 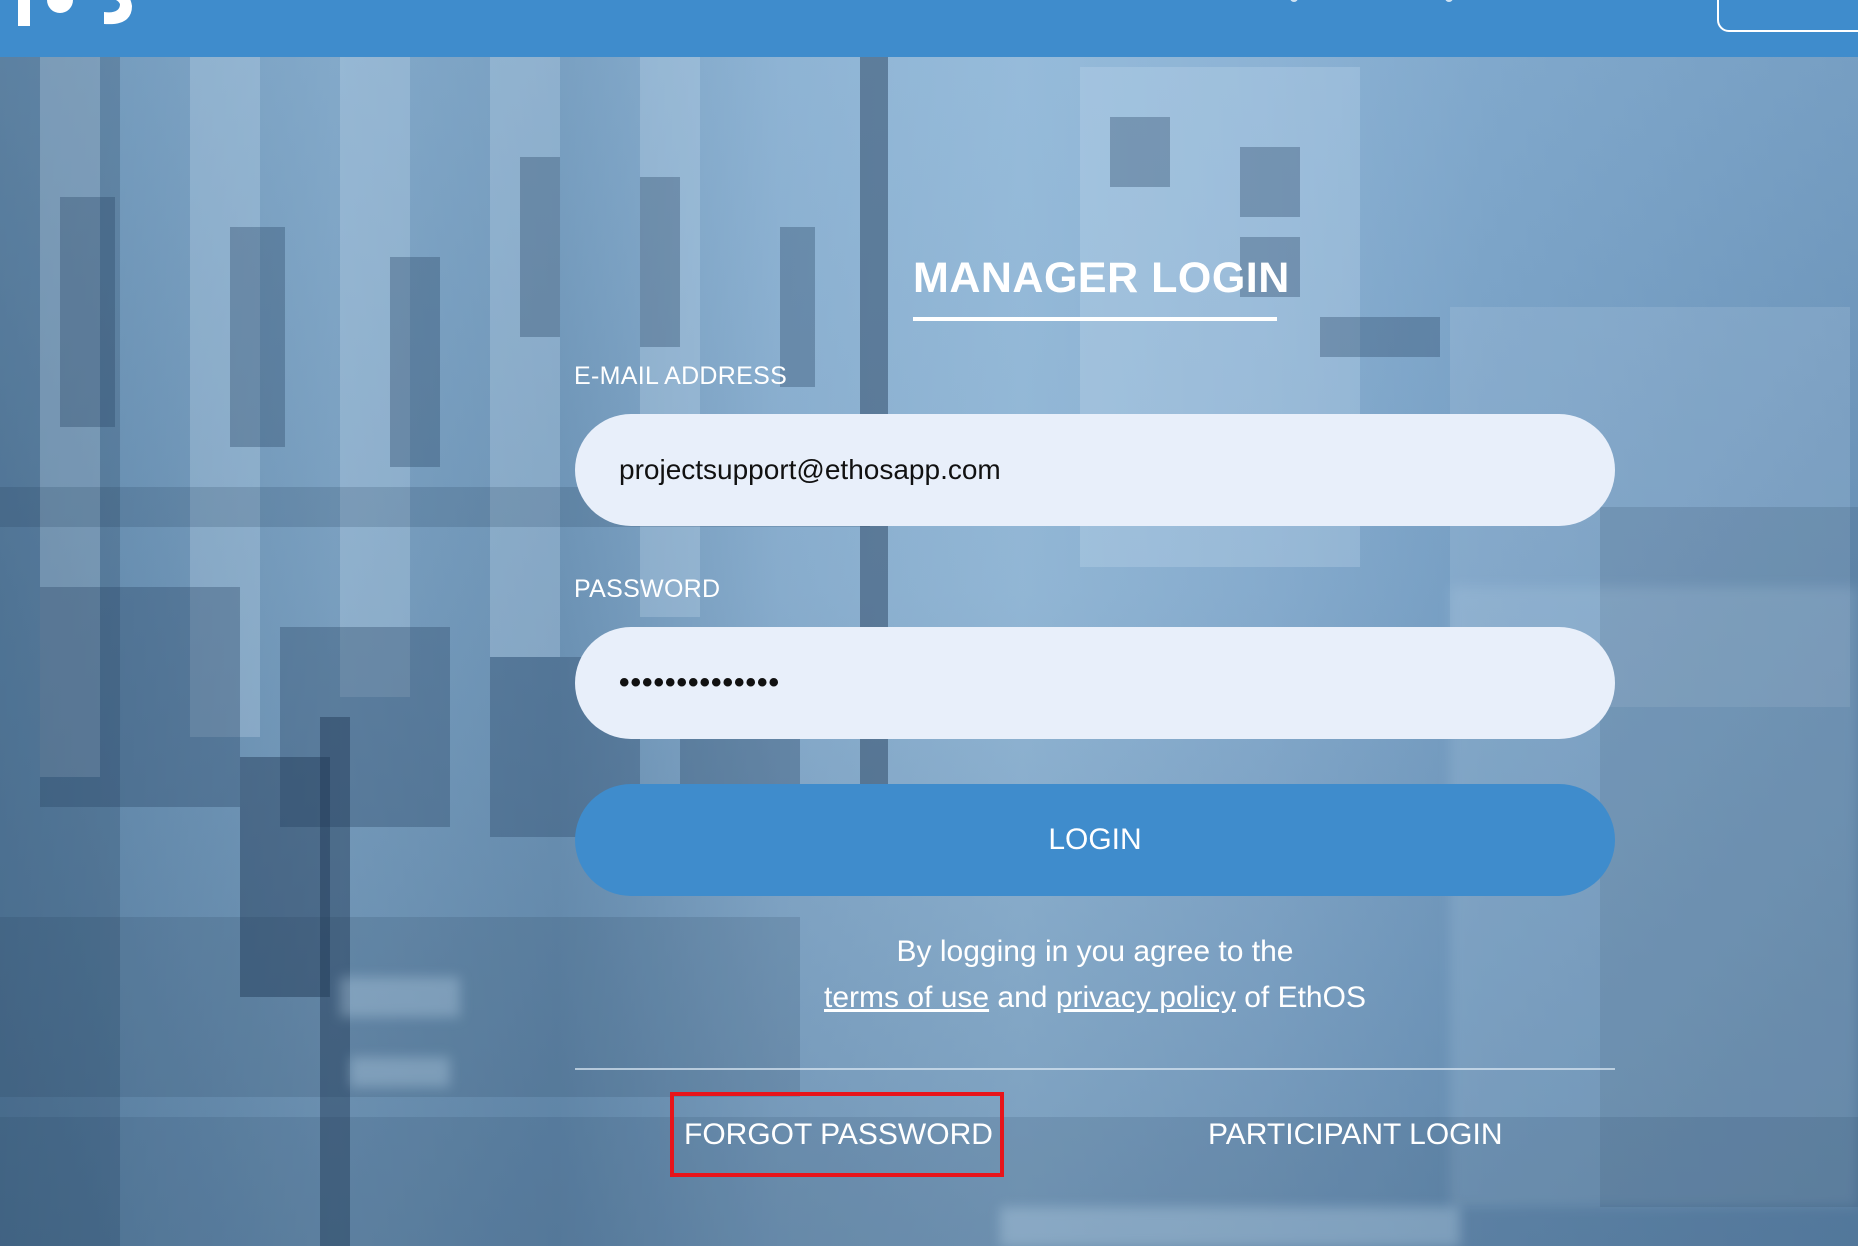 What do you see at coordinates (681, 376) in the screenshot?
I see `email-label: E-MAIL ADDRESS` at bounding box center [681, 376].